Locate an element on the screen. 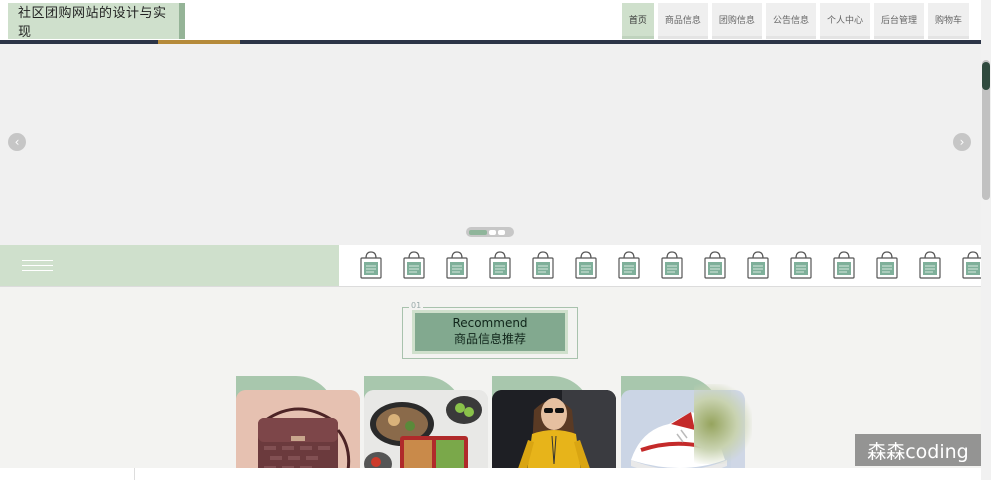 Image resolution: width=991 pixels, height=480 pixels. section-title-cn: 商品信息推荐 is located at coordinates (489, 339).